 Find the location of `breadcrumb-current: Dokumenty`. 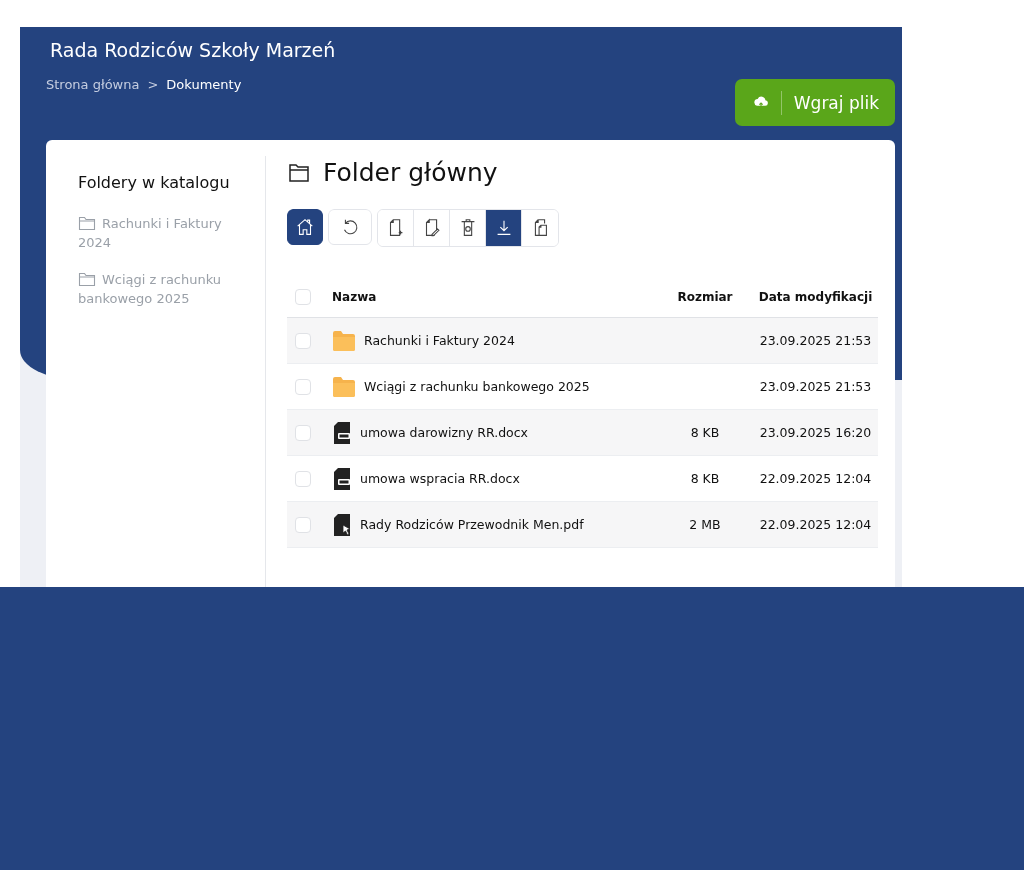

breadcrumb-current: Dokumenty is located at coordinates (204, 84).